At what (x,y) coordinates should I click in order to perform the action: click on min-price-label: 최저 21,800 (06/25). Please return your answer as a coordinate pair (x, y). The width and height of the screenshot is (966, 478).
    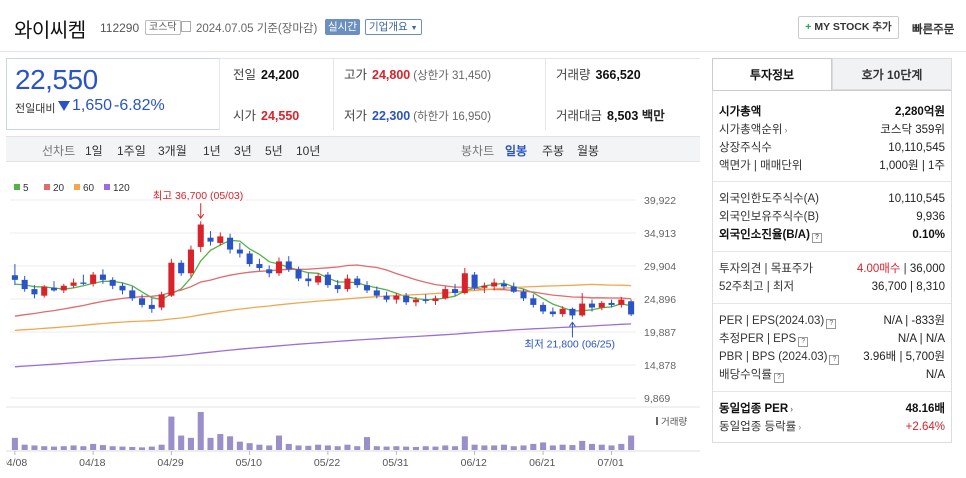
    Looking at the image, I should click on (569, 344).